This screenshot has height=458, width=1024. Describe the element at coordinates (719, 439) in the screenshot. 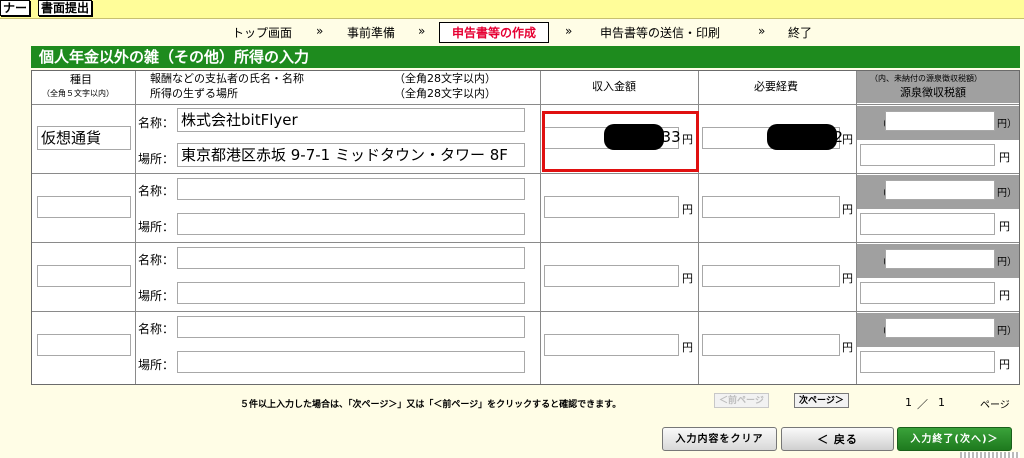

I see `clear-input-button: 入力内容をクリア` at that location.